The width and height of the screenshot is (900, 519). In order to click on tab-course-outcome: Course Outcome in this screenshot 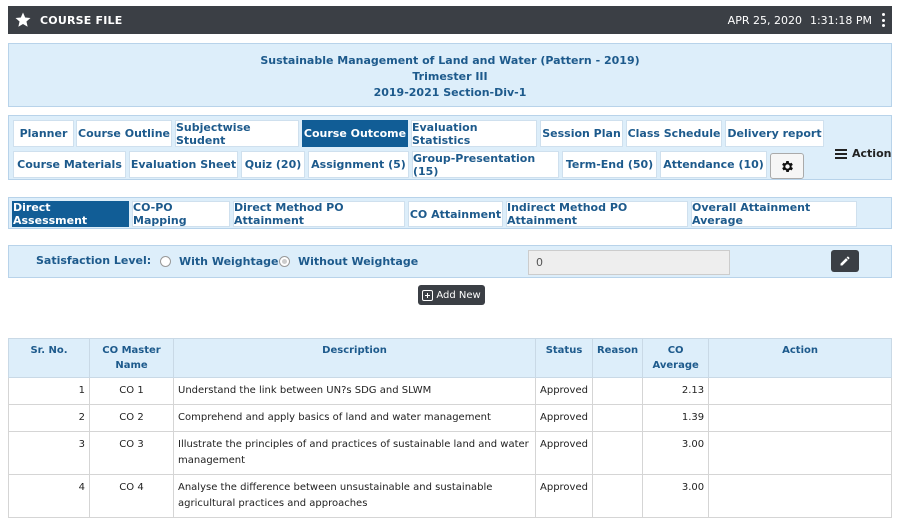, I will do `click(355, 133)`.